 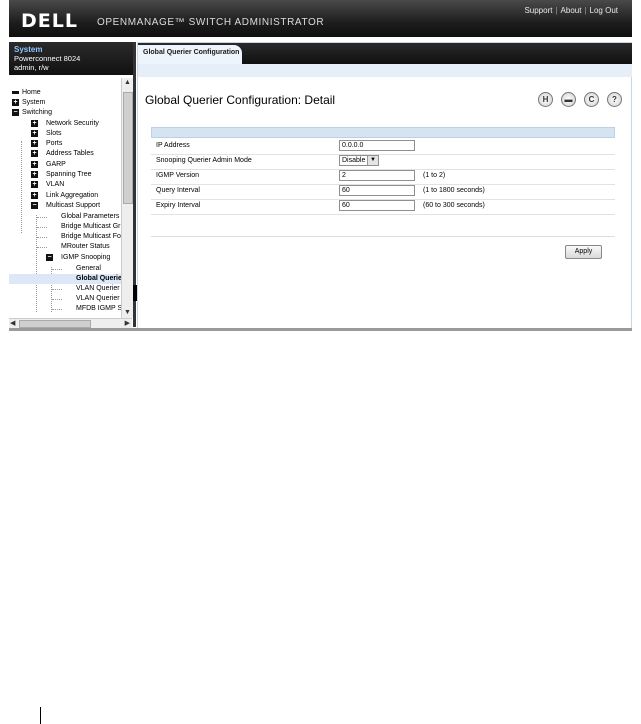 I want to click on tree-vertical-scrollbar: ▲ ▼, so click(x=127, y=198).